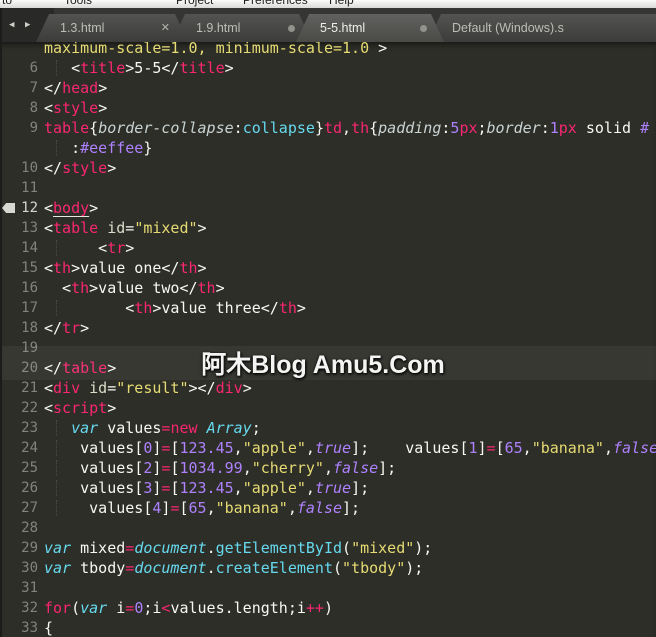 This screenshot has height=637, width=656. What do you see at coordinates (80, 408) in the screenshot?
I see `code-text: <script>` at bounding box center [80, 408].